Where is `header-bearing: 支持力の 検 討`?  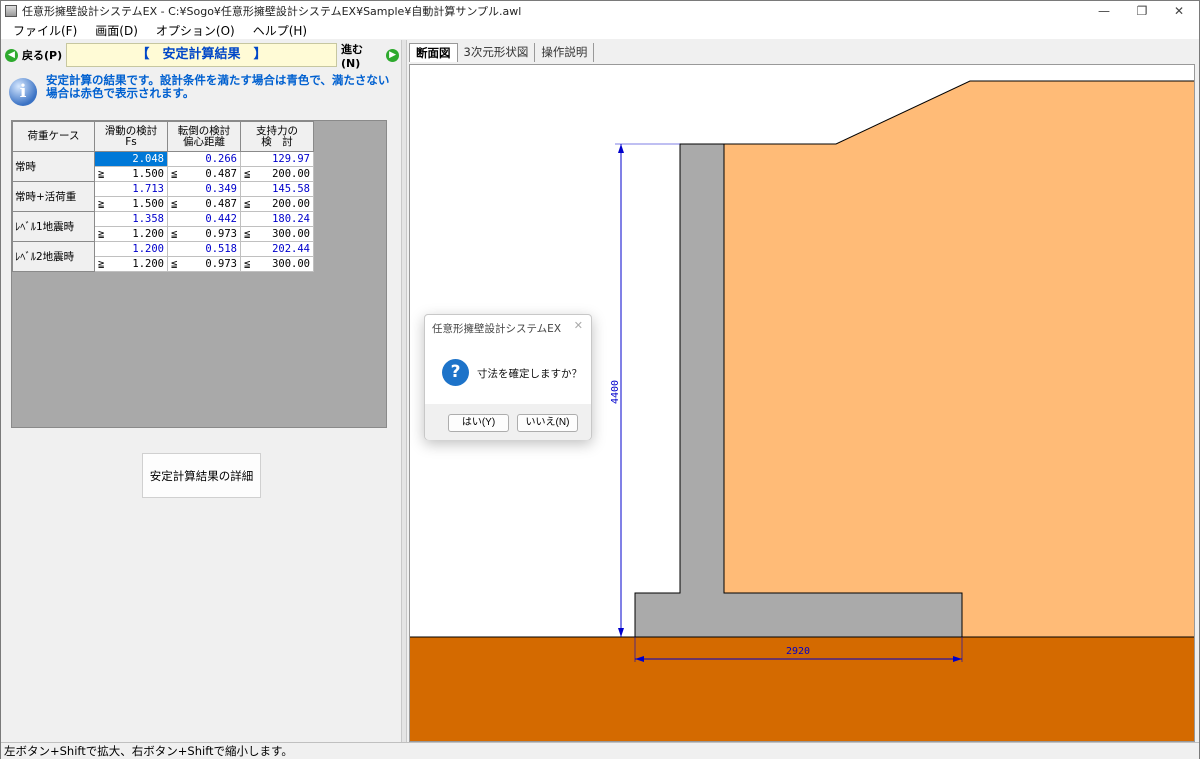
header-bearing: 支持力の 検 討 is located at coordinates (277, 136).